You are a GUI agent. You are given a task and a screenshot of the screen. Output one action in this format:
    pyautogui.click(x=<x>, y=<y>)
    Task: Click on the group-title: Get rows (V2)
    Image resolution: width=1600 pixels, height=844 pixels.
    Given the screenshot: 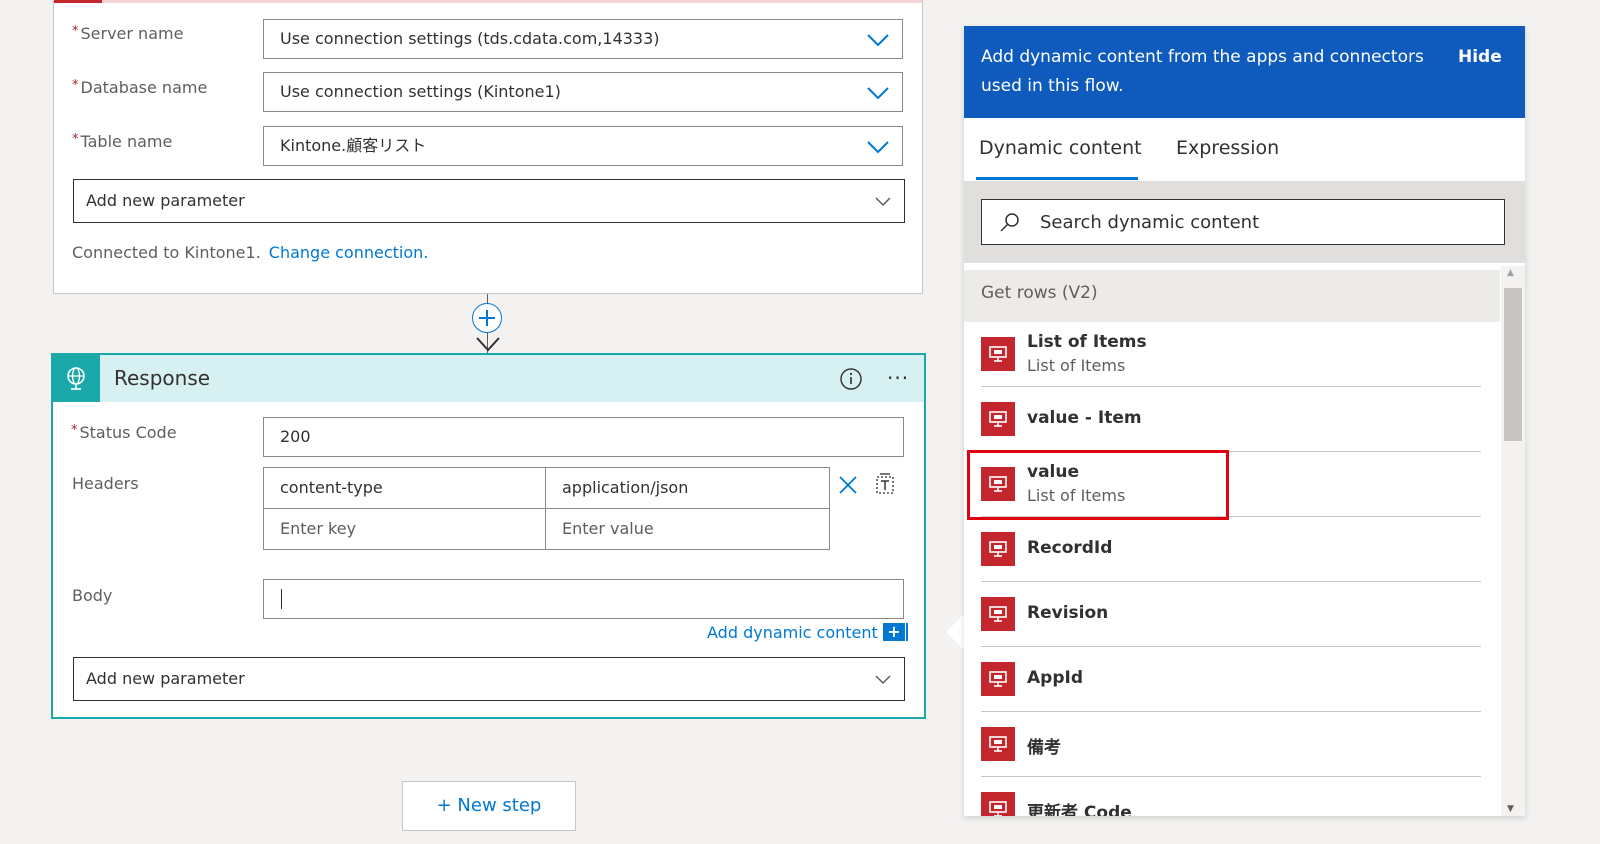 What is the action you would take?
    pyautogui.click(x=1039, y=293)
    